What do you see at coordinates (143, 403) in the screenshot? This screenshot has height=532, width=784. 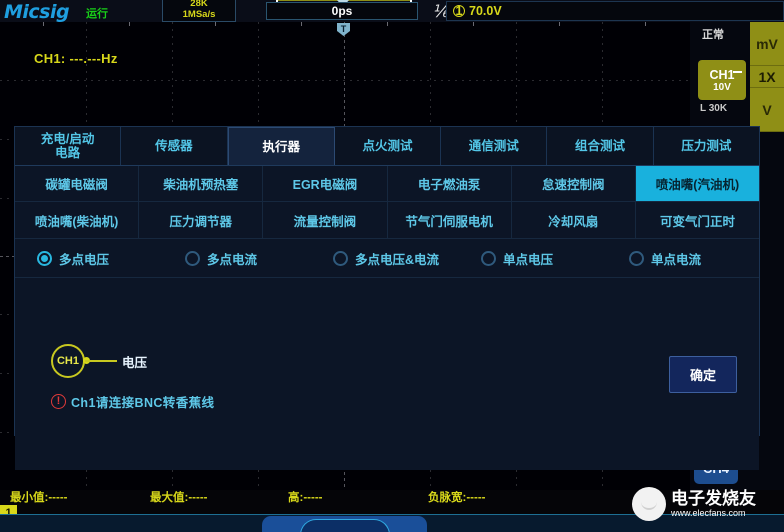 I see `connection-warning-text: Ch1请连接BNC转香蕉线` at bounding box center [143, 403].